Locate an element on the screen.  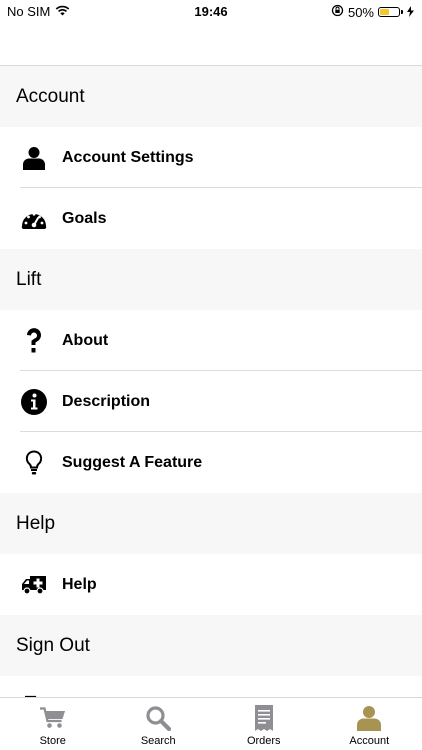
suggest-feature-row: Suggest A Feature is located at coordinates (211, 462).